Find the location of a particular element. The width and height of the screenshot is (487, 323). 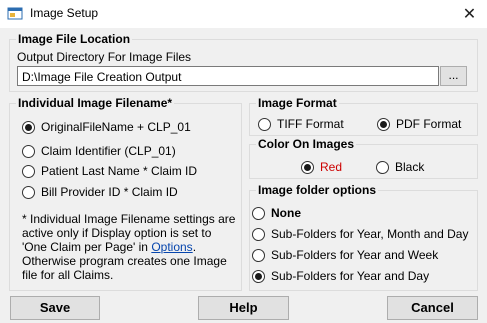

color-option-red: Red is located at coordinates (321, 167).